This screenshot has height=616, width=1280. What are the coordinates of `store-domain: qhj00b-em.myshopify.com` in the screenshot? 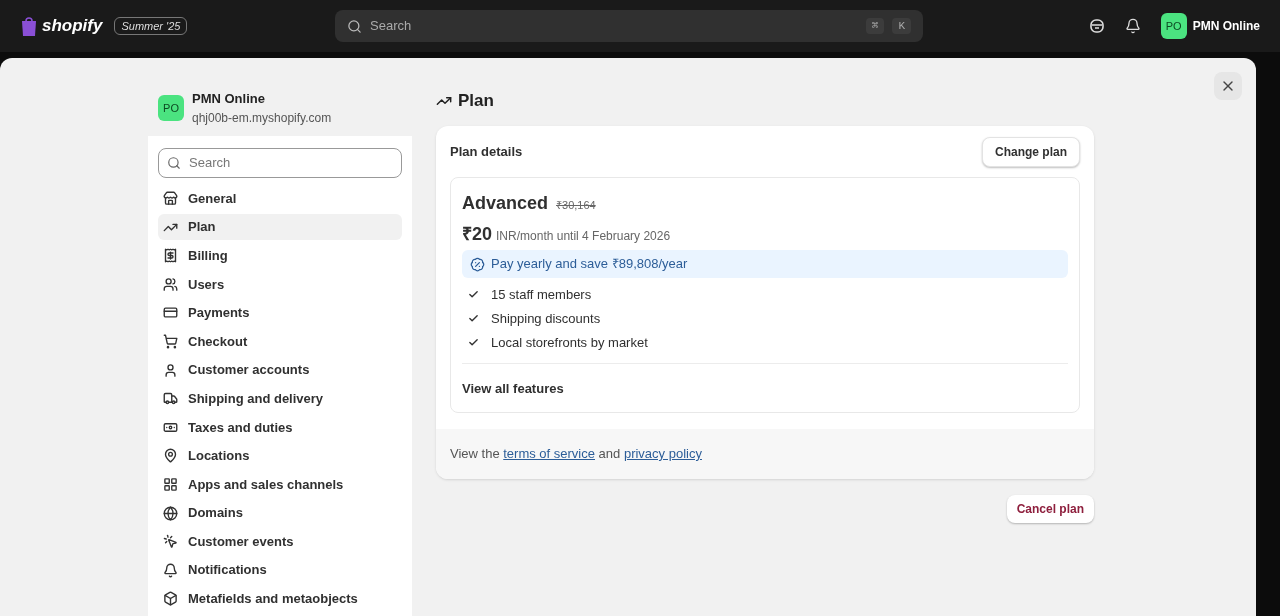 It's located at (262, 118).